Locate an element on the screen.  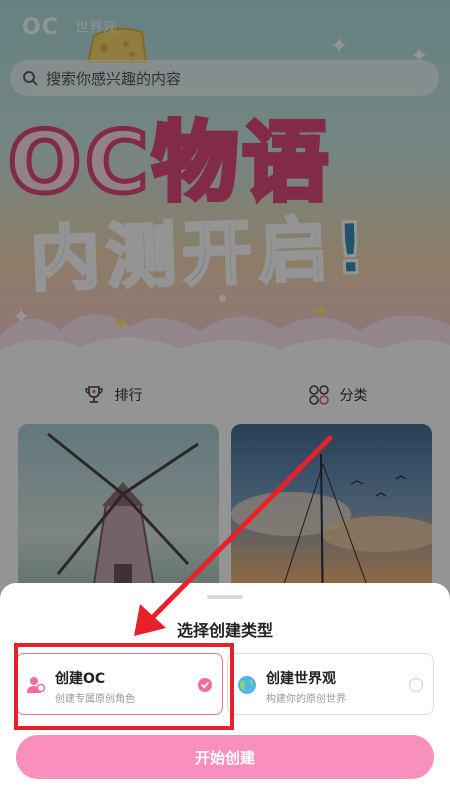
option-create-world-sub: 构建你的原创世界 is located at coordinates (306, 699).